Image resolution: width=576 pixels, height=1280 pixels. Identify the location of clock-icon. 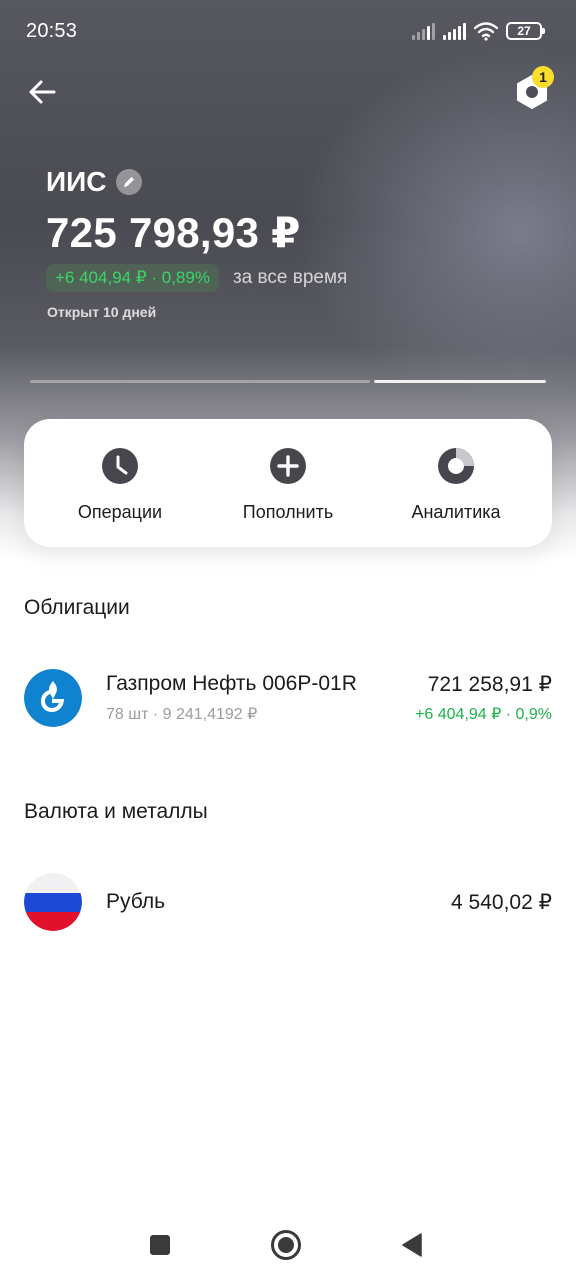
(120, 466).